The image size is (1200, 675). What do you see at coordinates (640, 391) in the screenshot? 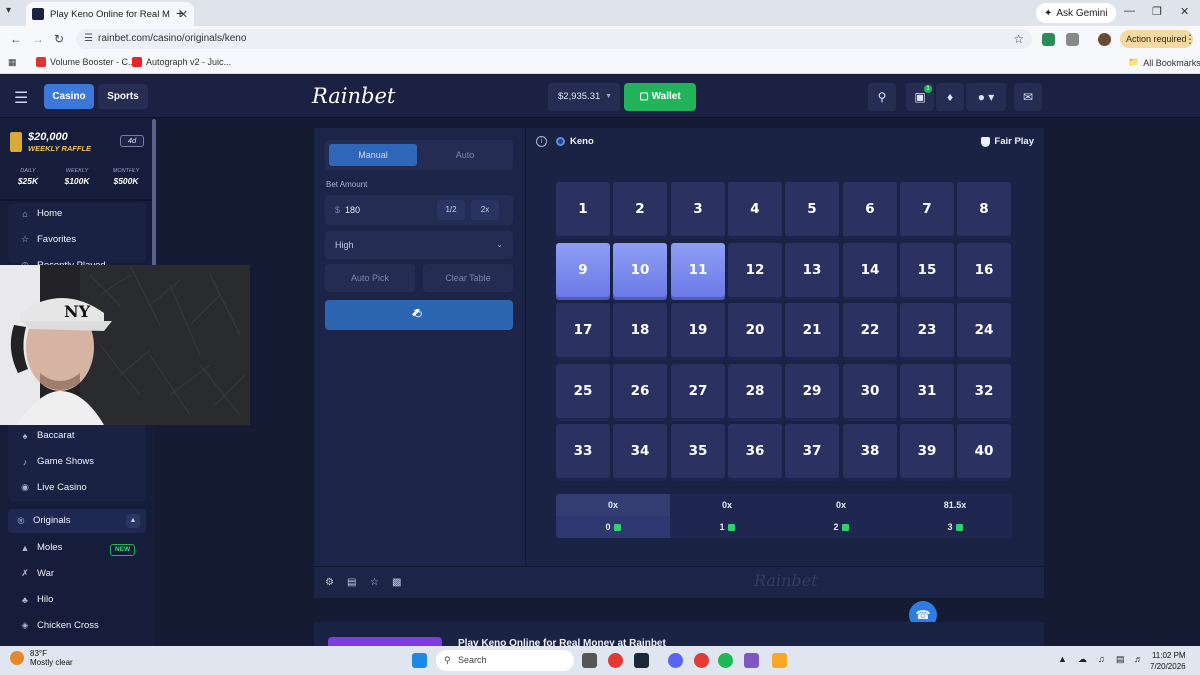
I see `keno-tile: 26` at bounding box center [640, 391].